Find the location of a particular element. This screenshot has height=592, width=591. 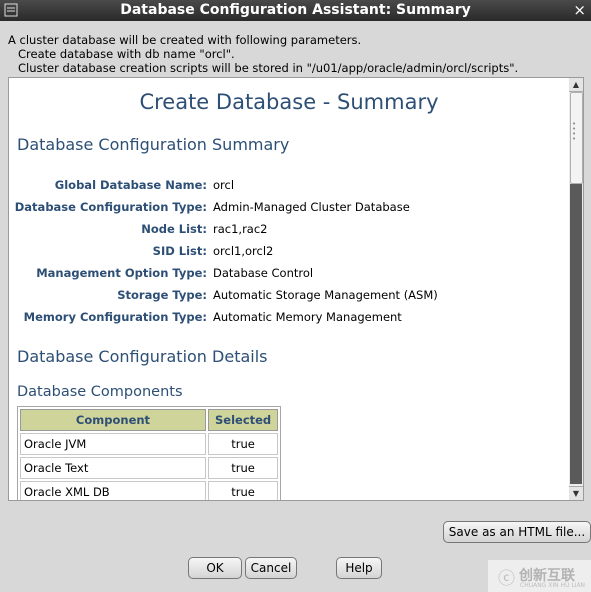

scroll-down-arrow-icon: ▼ is located at coordinates (576, 493).